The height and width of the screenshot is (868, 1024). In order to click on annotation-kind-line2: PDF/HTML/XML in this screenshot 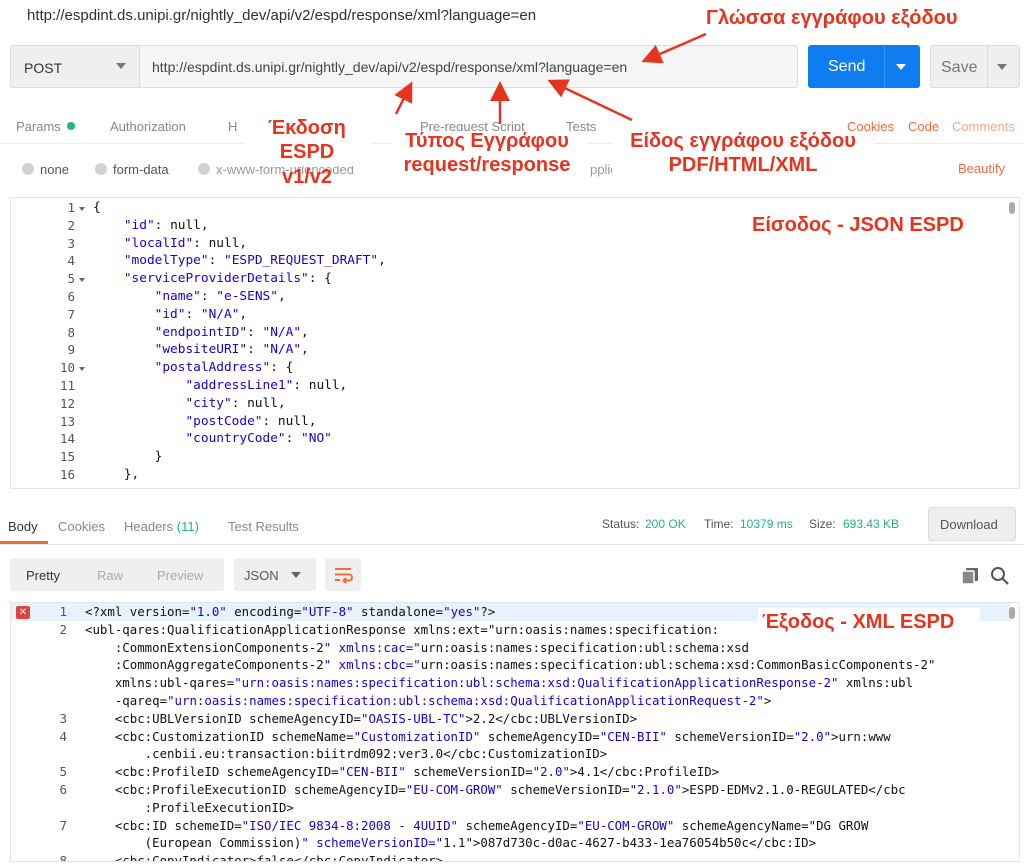, I will do `click(743, 165)`.